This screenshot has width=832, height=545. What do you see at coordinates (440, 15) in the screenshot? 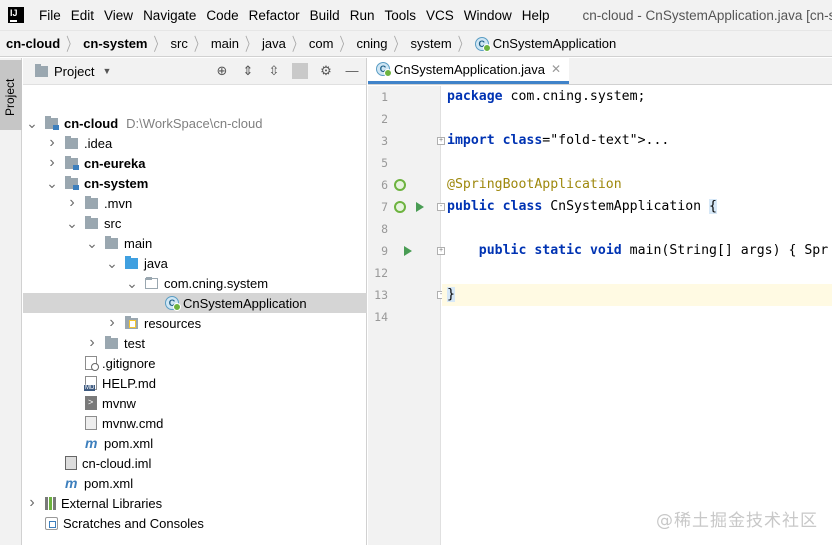
I see `menu-vcs: VCS` at bounding box center [440, 15].